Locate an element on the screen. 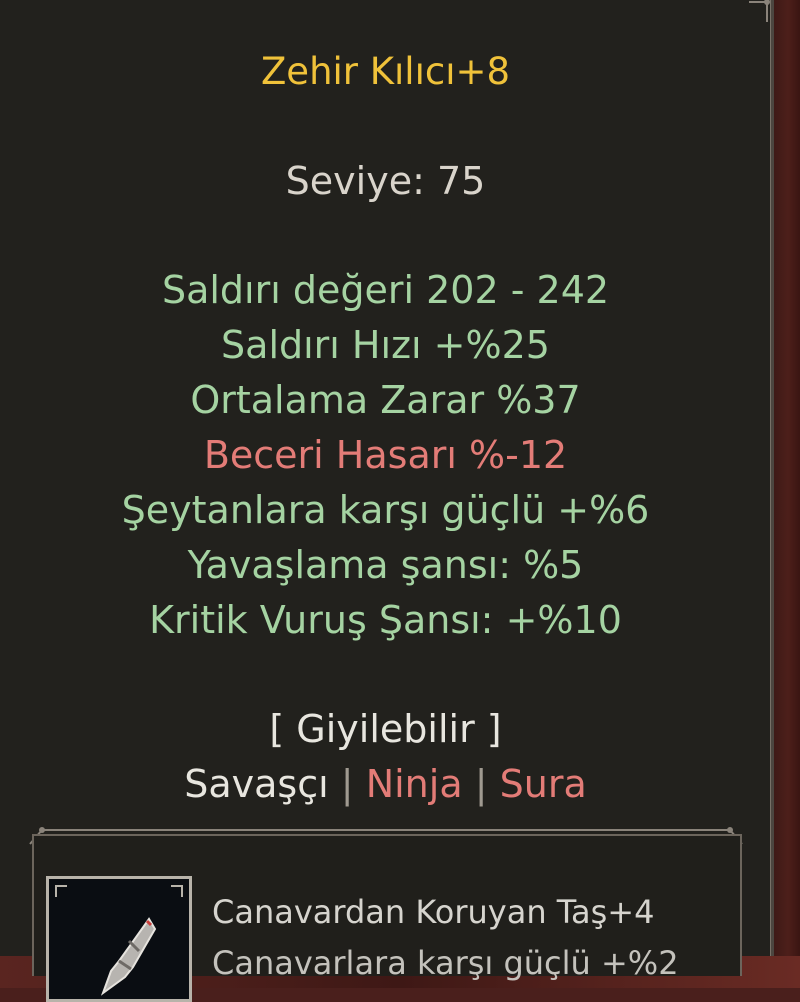 The image size is (800, 1002). wearable-label: [ Giyilebilir ] is located at coordinates (385, 729).